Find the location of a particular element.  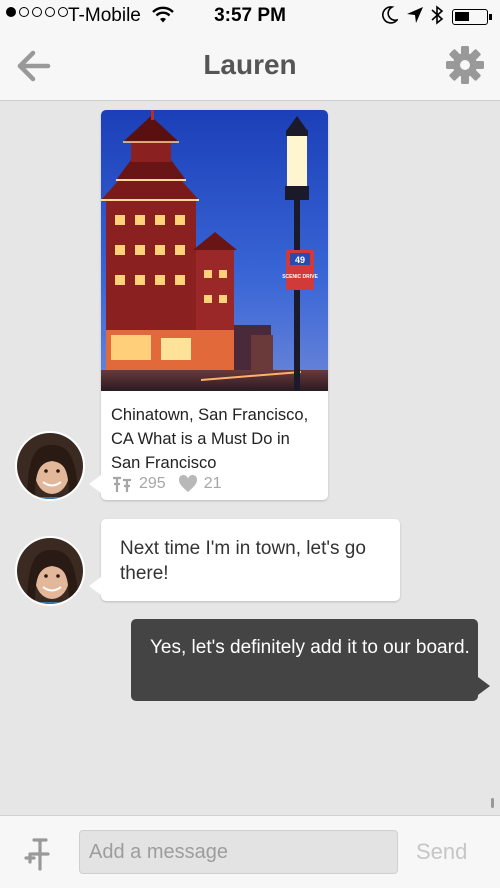

status-bar: T-Mobile 3:57 PM is located at coordinates (250, 16).